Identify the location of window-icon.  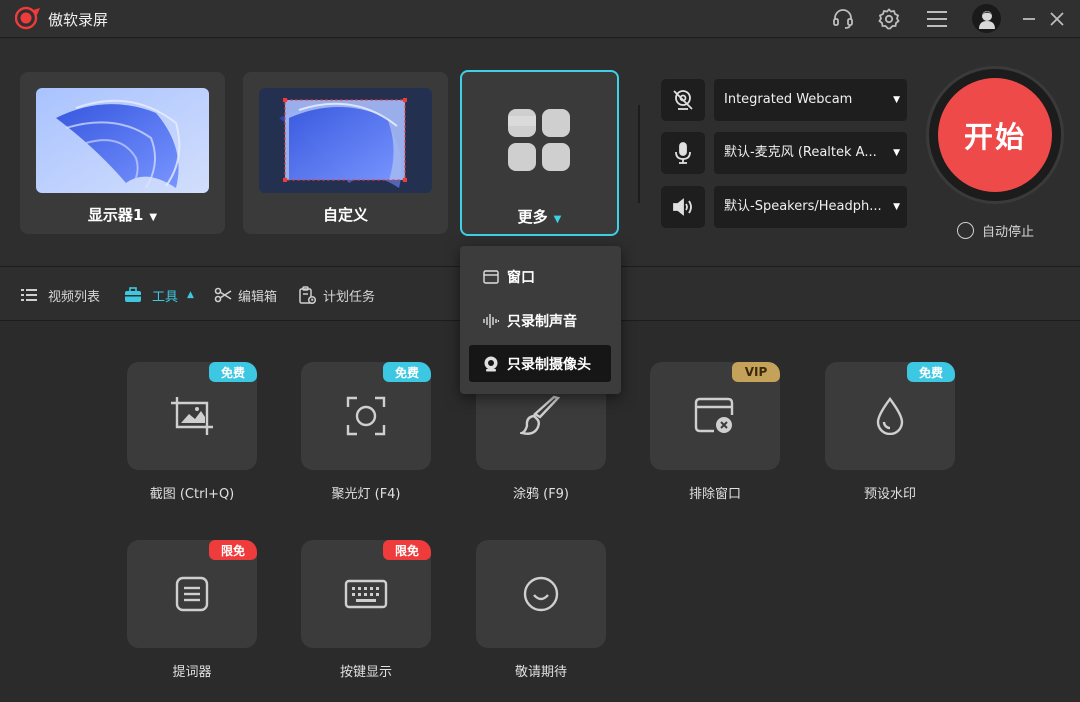
(491, 277).